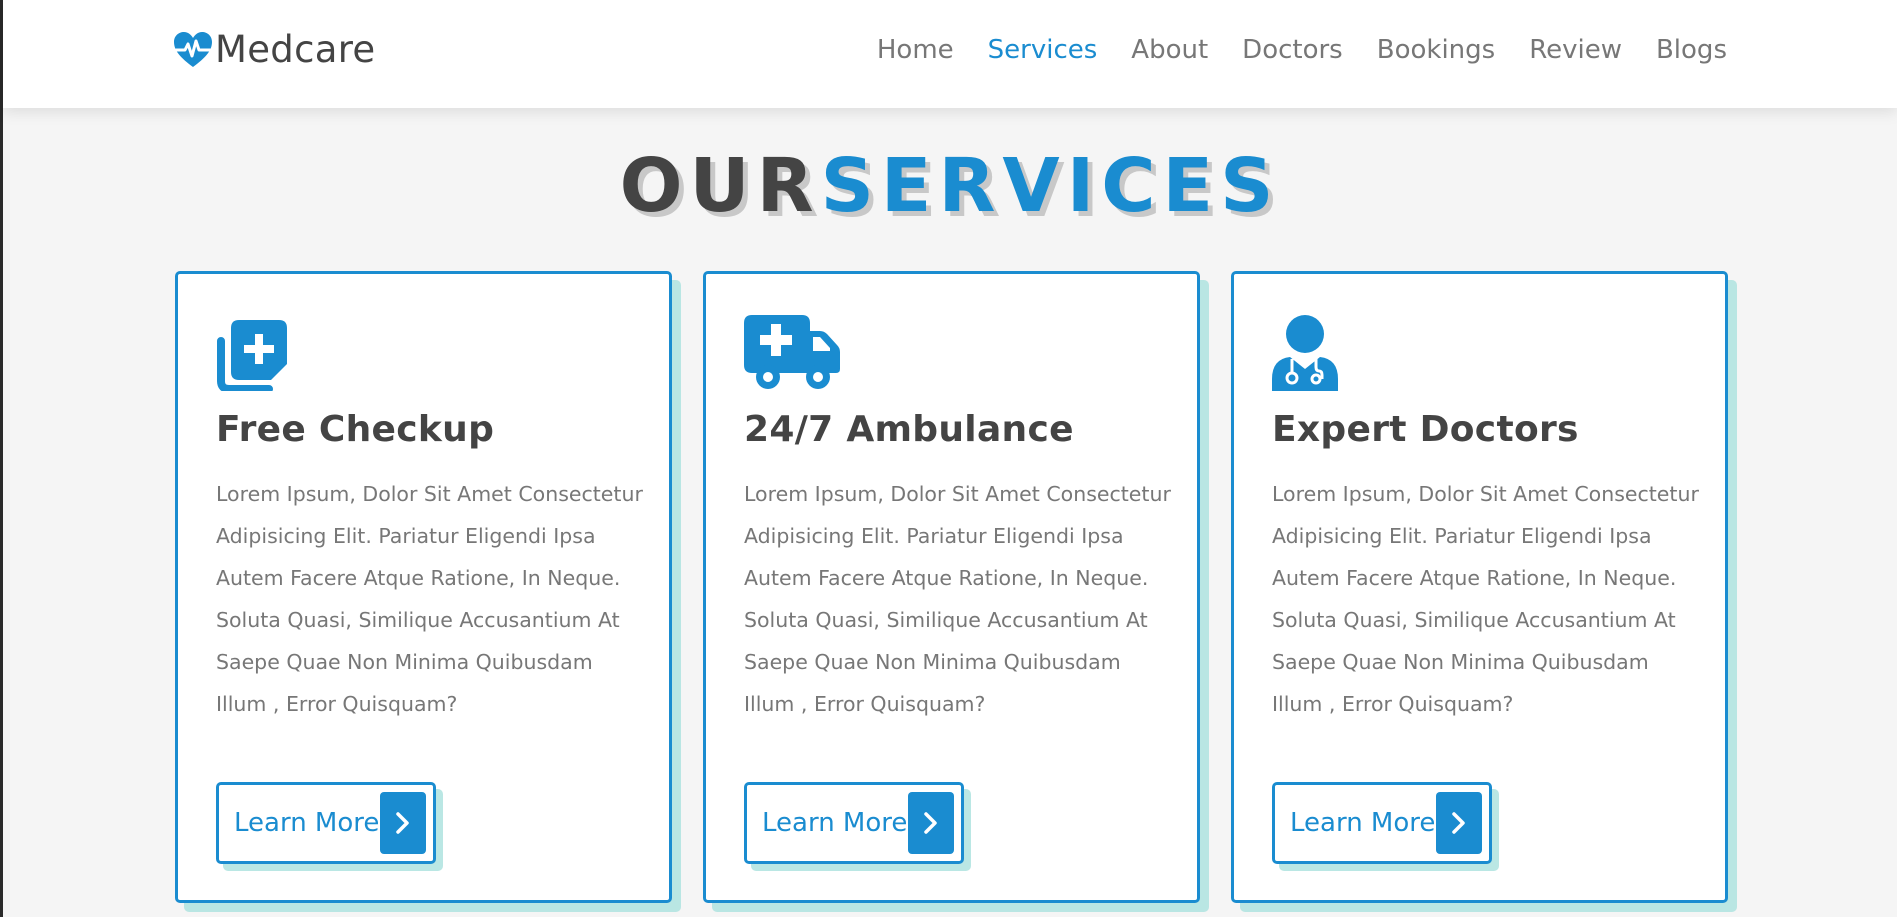 The image size is (1897, 917). I want to click on nav-blogs: Blogs, so click(1691, 50).